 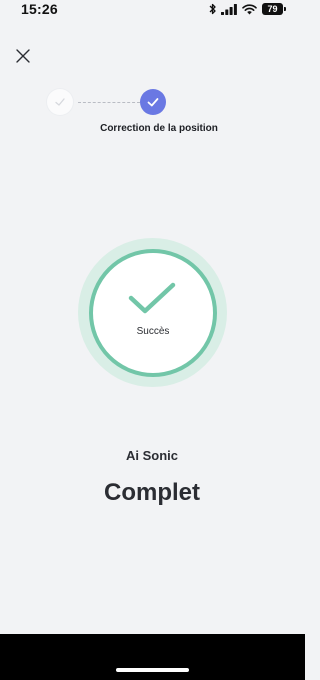 What do you see at coordinates (153, 331) in the screenshot?
I see `success-status-text: Succès` at bounding box center [153, 331].